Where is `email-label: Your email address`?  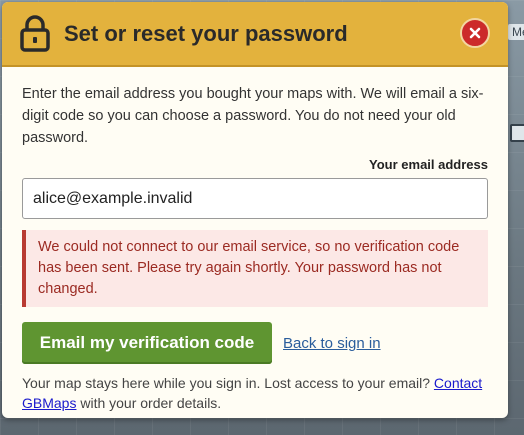
email-label: Your email address is located at coordinates (428, 164).